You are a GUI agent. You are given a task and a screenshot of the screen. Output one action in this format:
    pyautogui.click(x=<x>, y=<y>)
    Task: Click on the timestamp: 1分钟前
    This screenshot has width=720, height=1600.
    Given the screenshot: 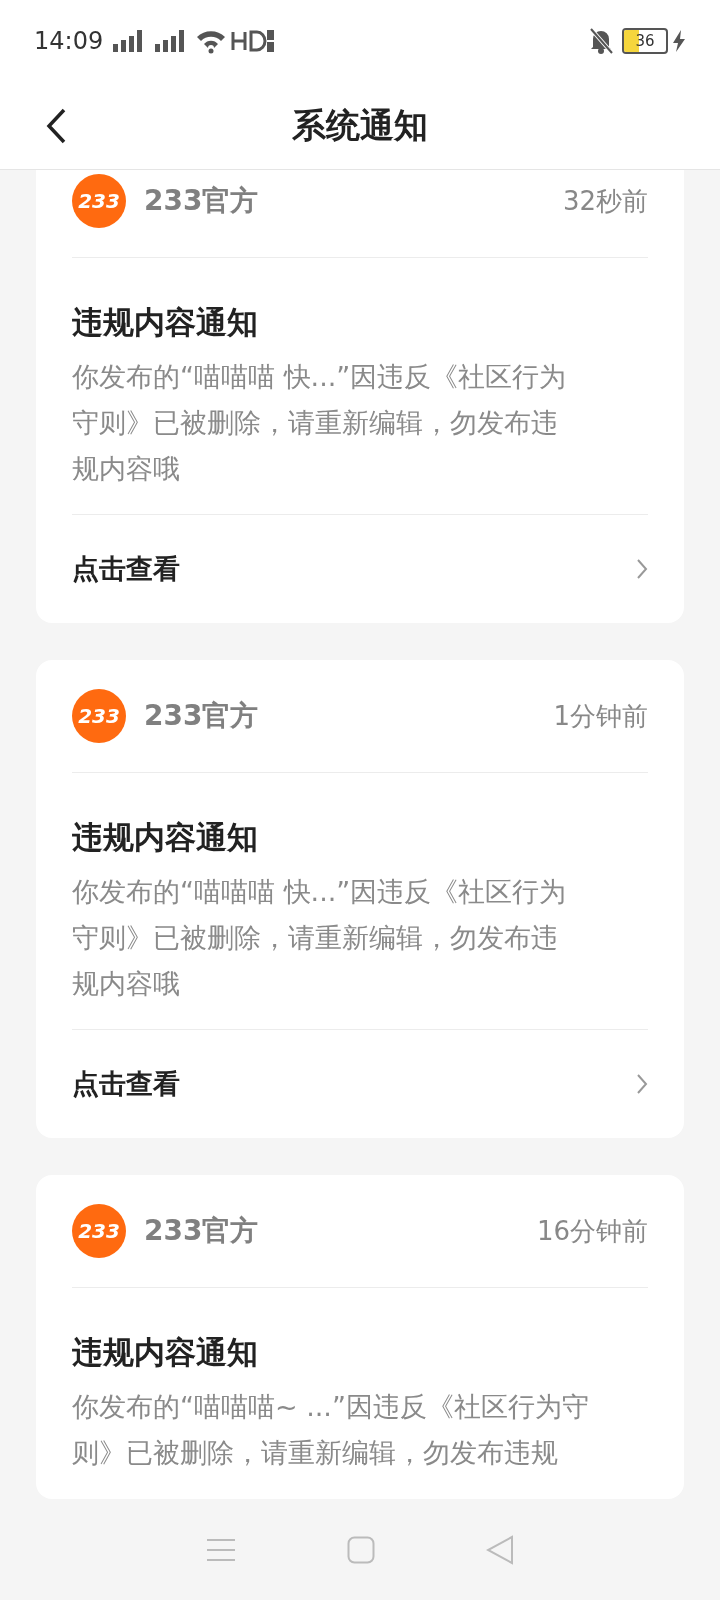 What is the action you would take?
    pyautogui.click(x=600, y=716)
    